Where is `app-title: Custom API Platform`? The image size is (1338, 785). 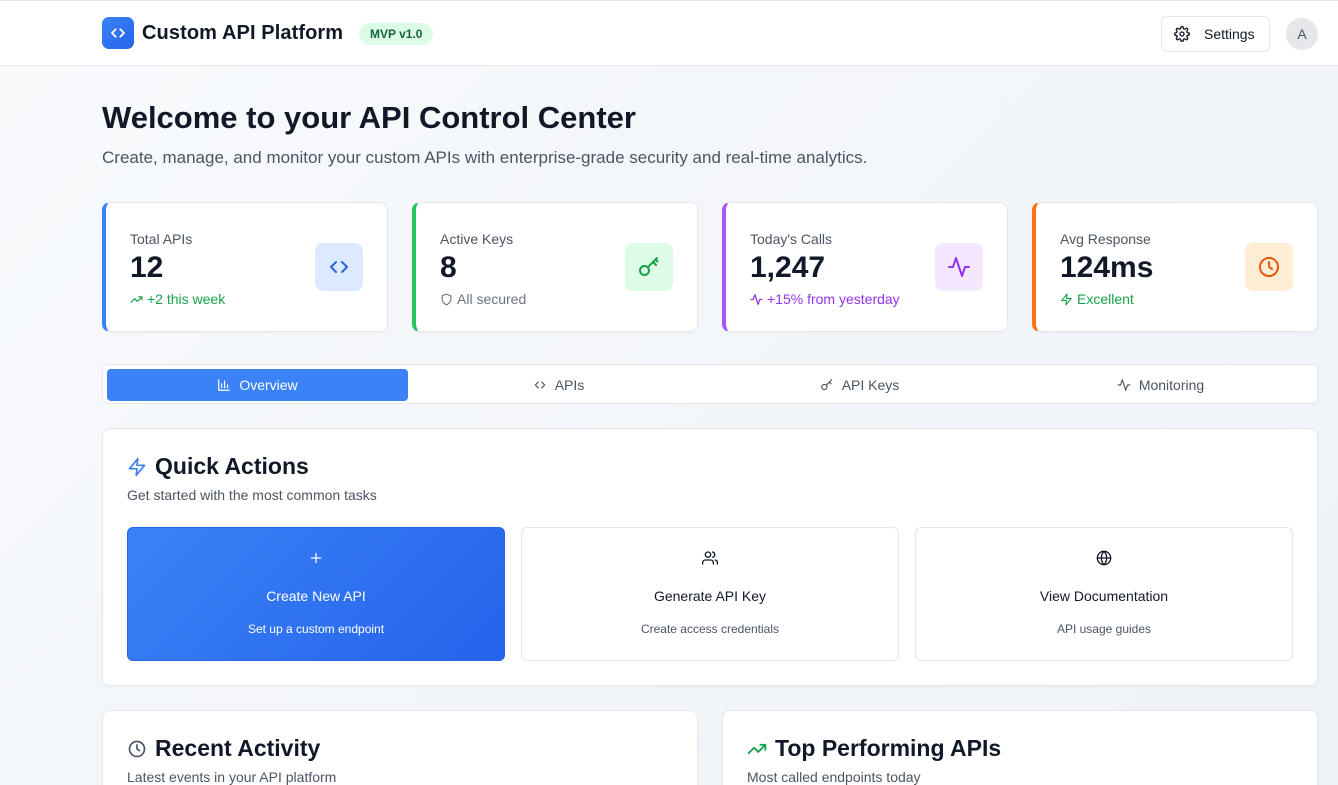
app-title: Custom API Platform is located at coordinates (243, 33).